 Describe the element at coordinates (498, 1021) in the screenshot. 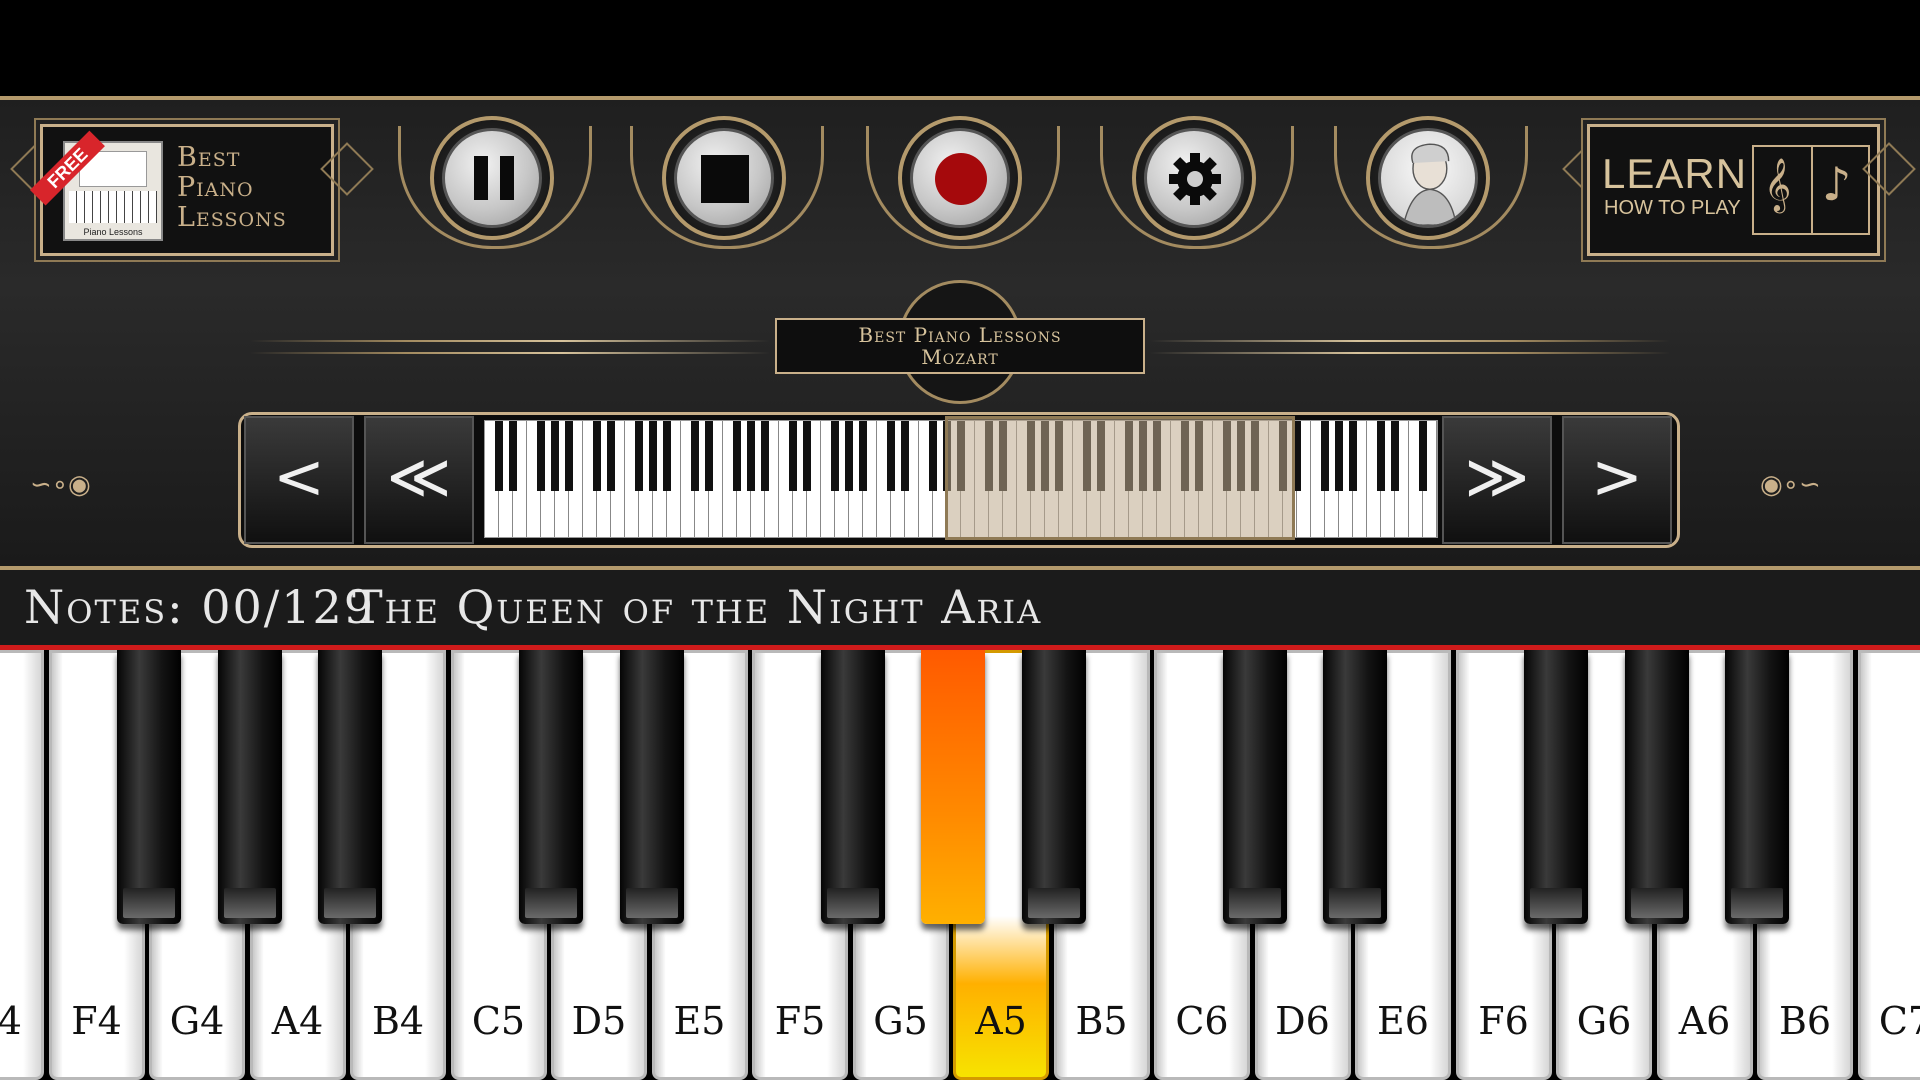

I see `key-label: C5` at that location.